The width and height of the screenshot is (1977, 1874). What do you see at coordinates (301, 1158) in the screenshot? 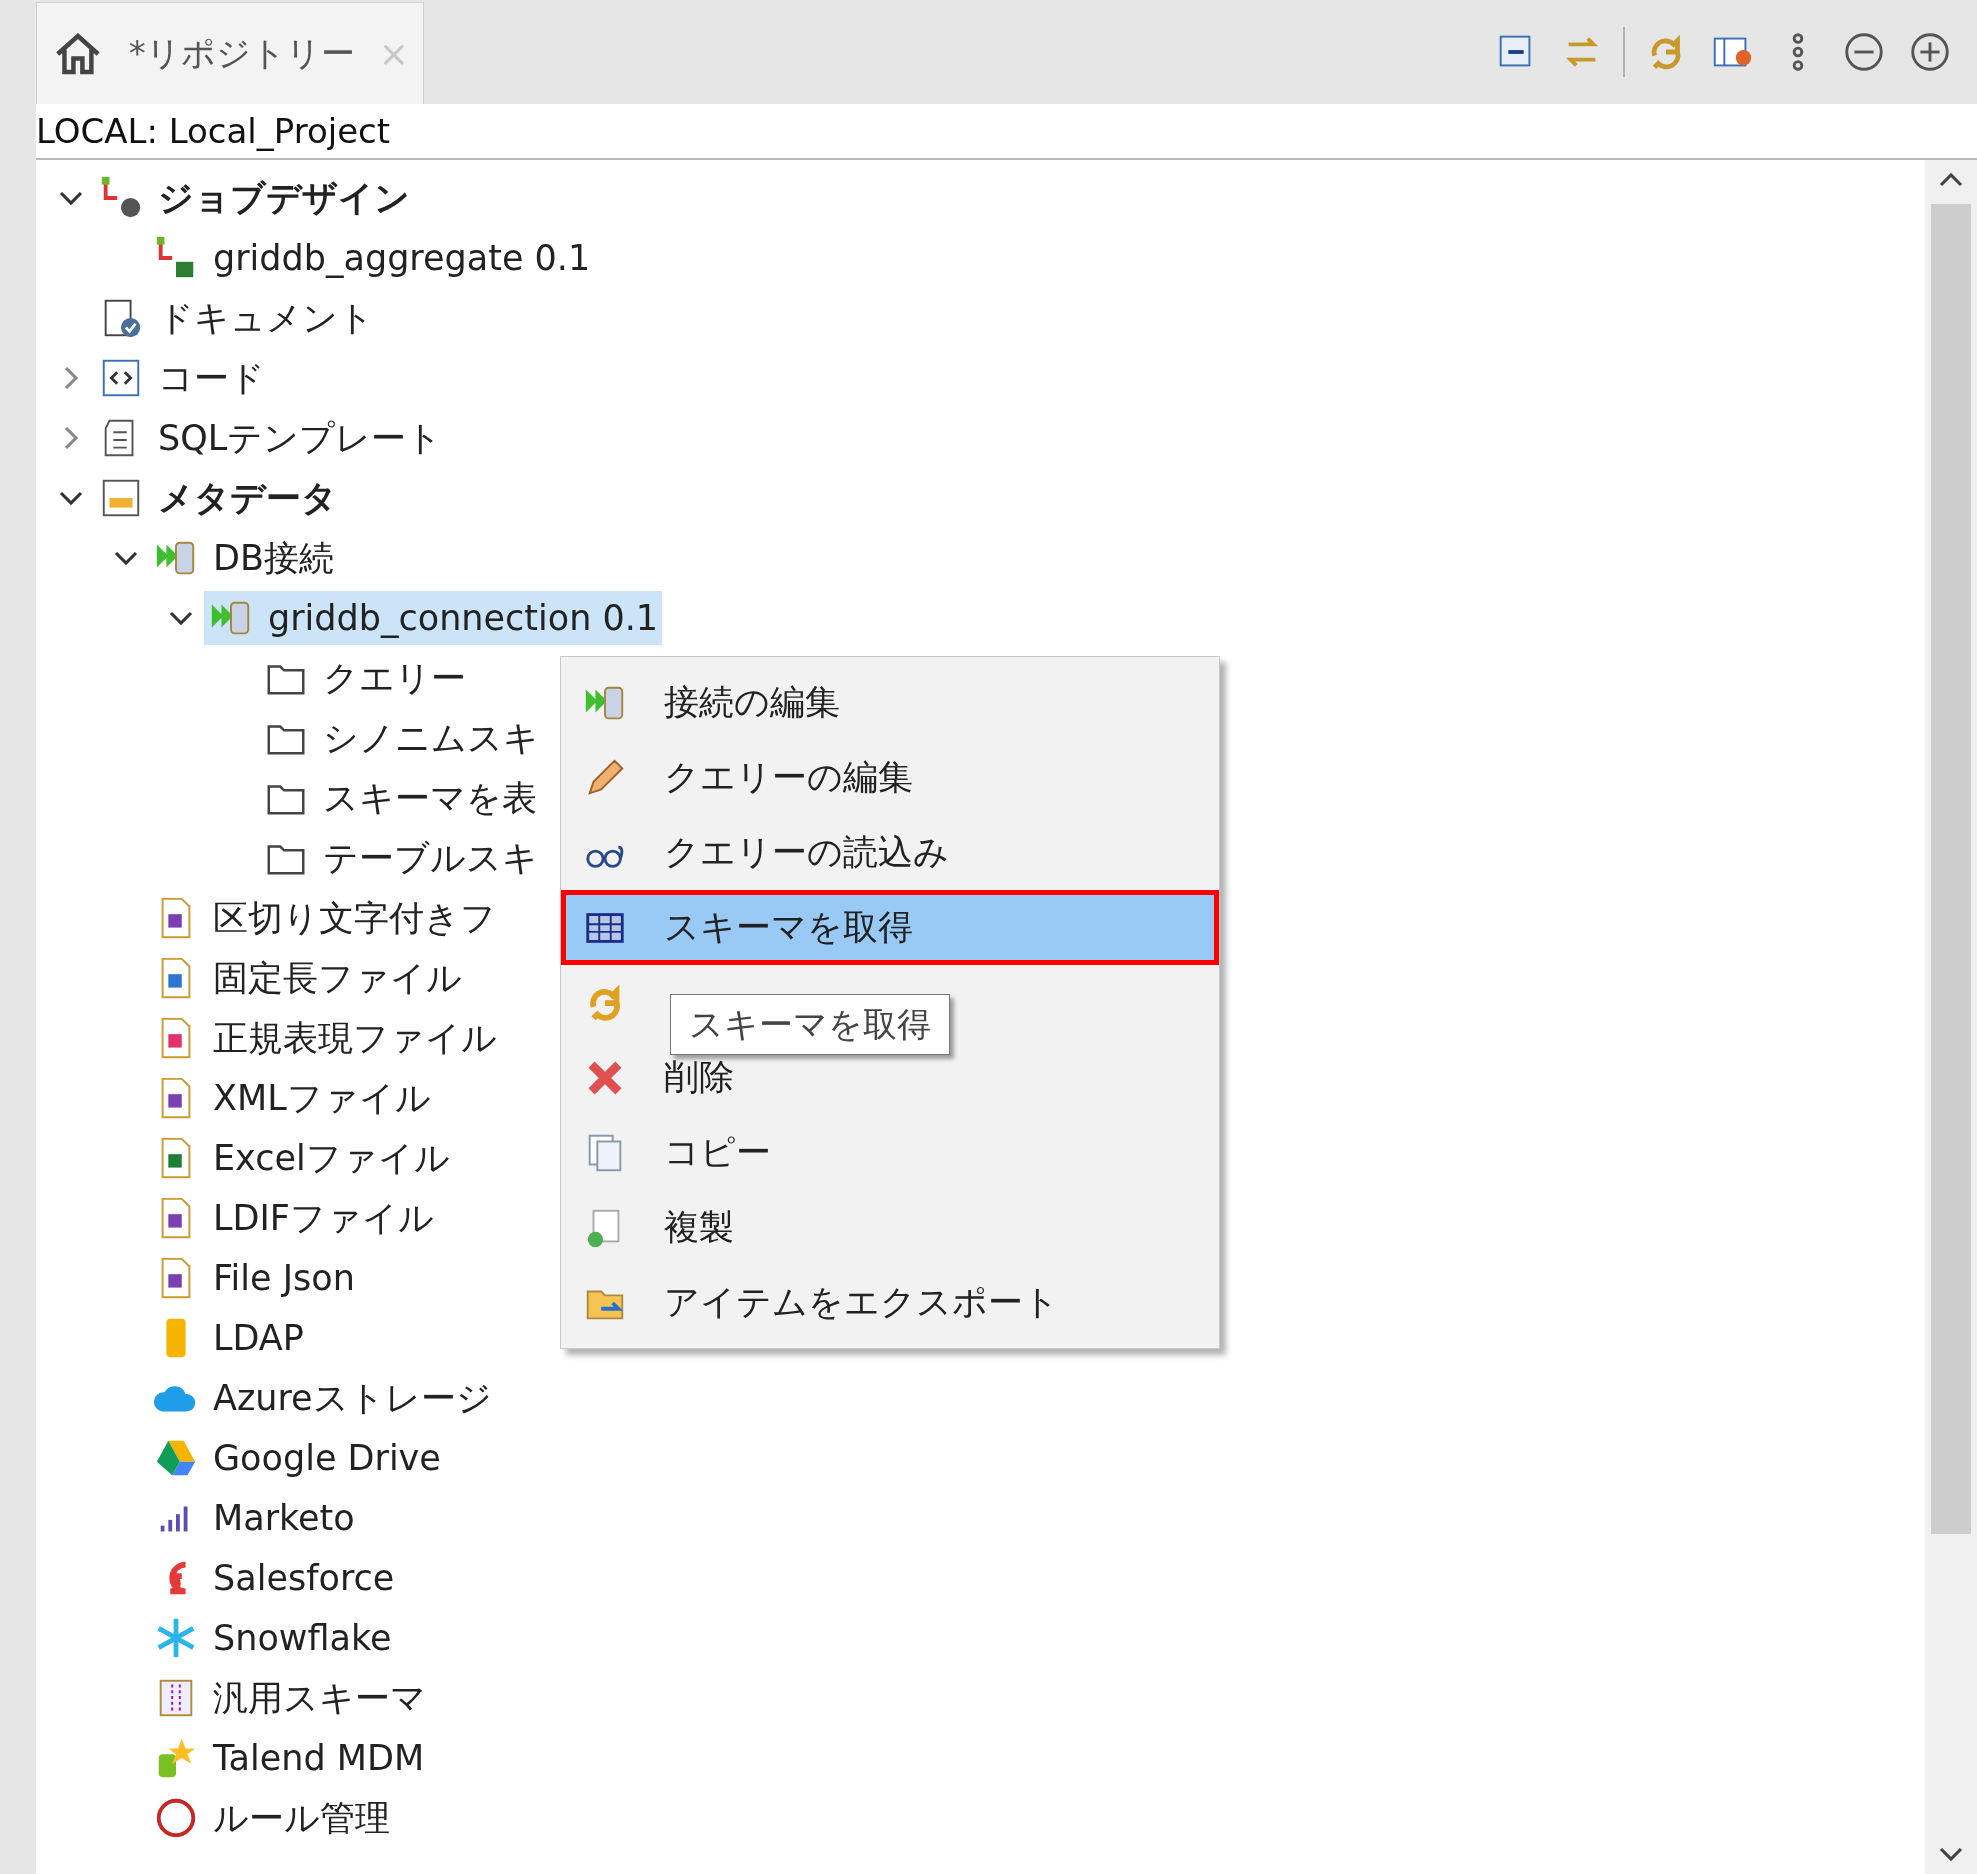
I see `tree-item: Excelファイル` at bounding box center [301, 1158].